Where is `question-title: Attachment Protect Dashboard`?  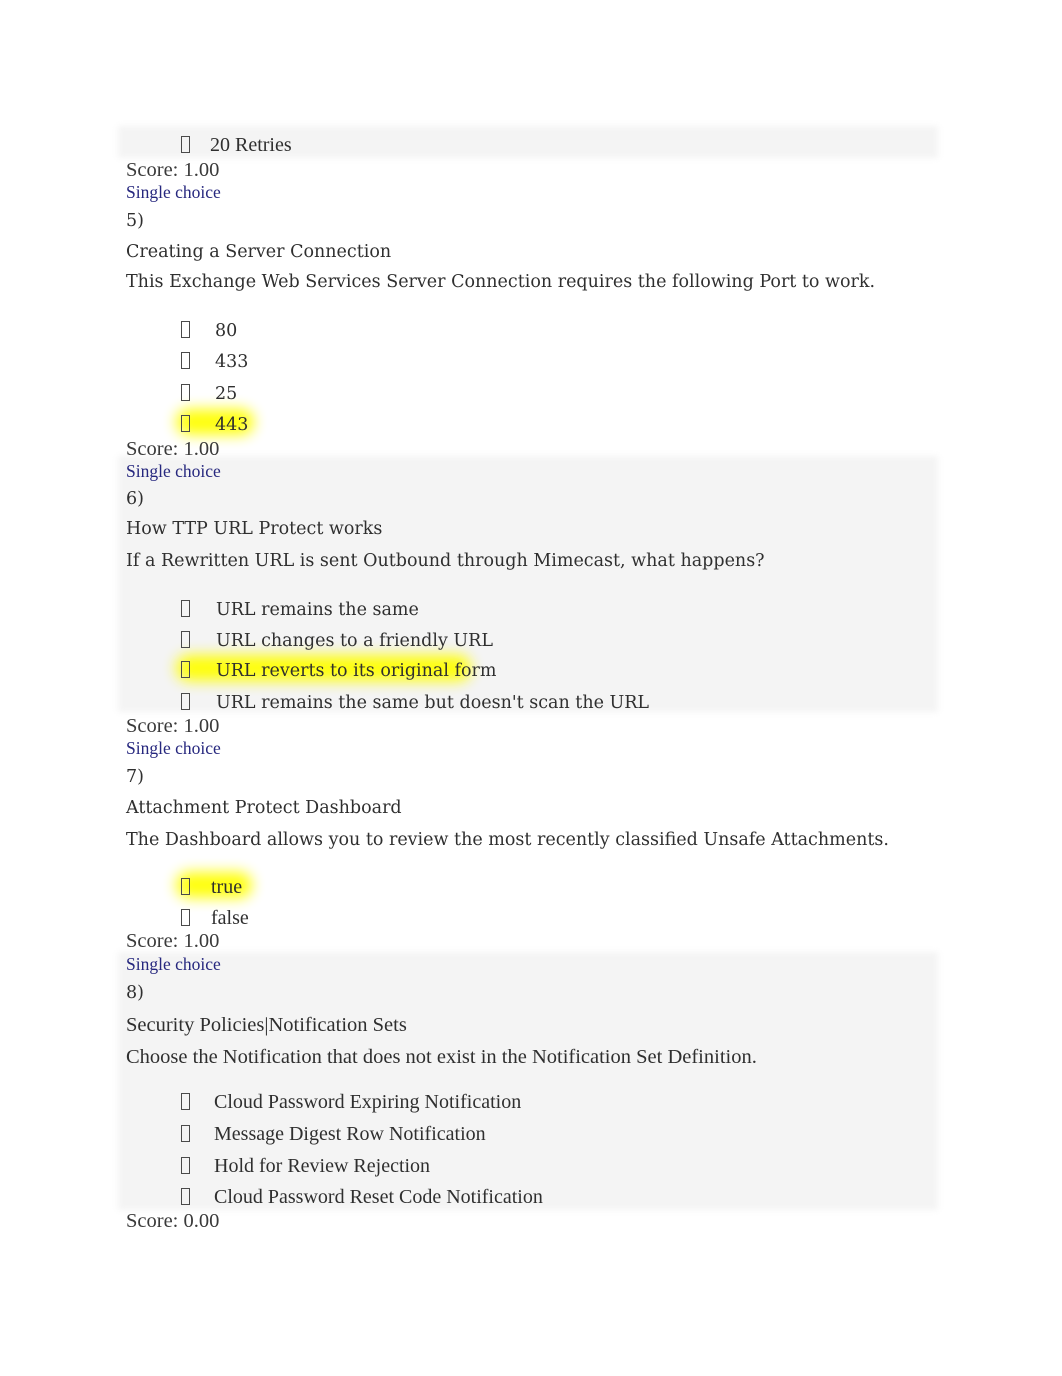
question-title: Attachment Protect Dashboard is located at coordinates (264, 808).